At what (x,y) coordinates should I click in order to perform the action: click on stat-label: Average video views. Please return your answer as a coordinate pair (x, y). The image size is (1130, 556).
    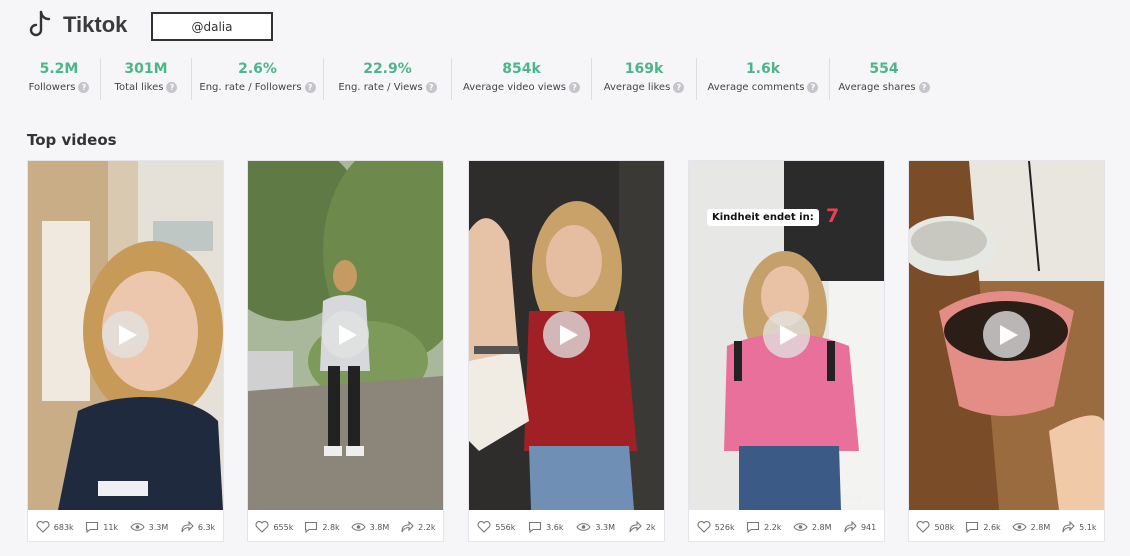
    Looking at the image, I should click on (514, 87).